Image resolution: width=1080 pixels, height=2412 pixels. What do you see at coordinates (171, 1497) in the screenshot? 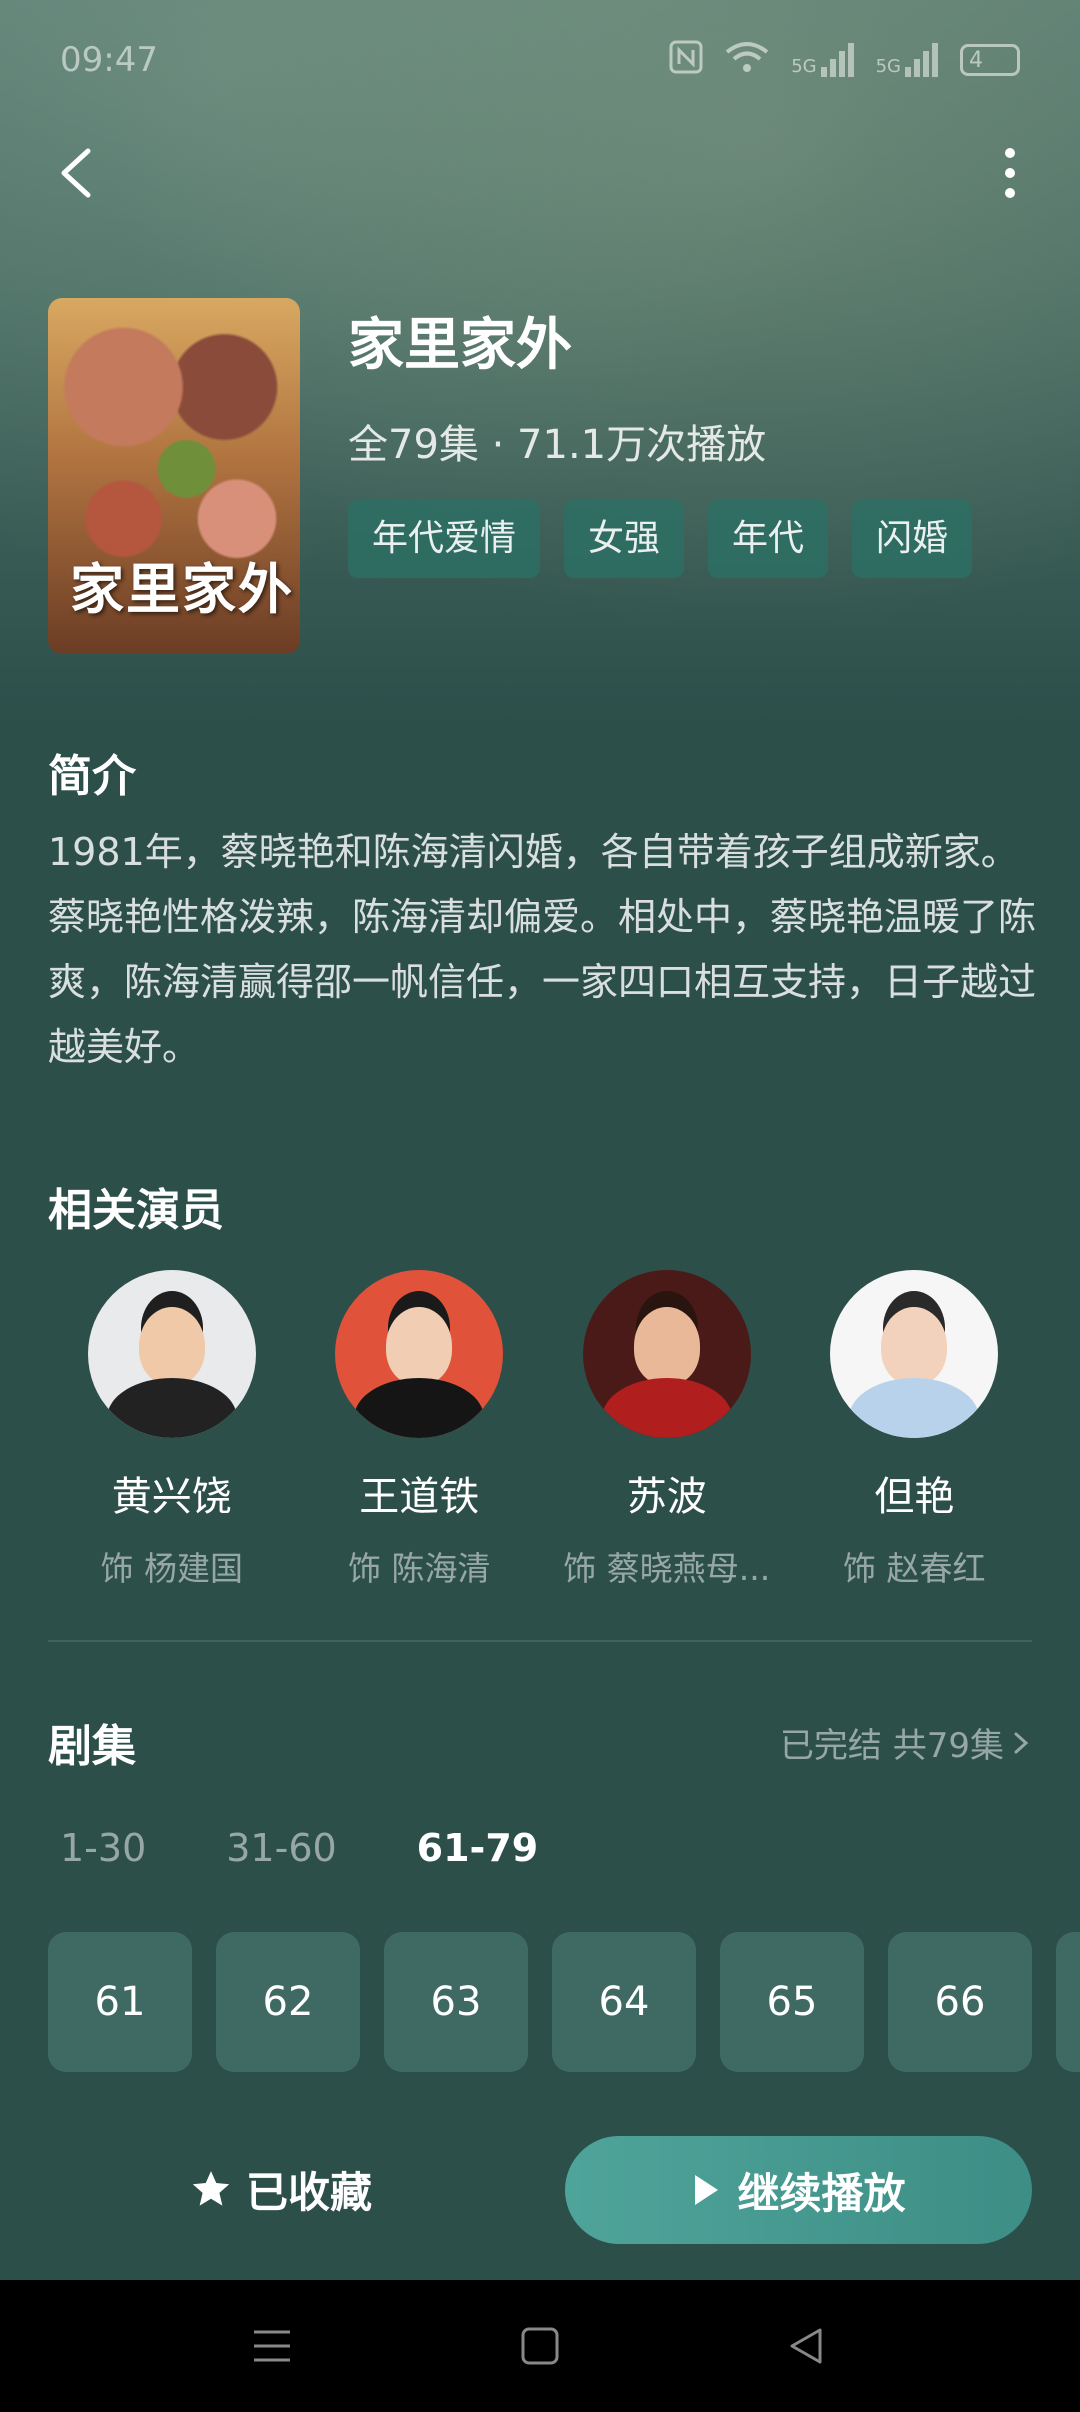
I see `cast-name: 黄兴饶` at bounding box center [171, 1497].